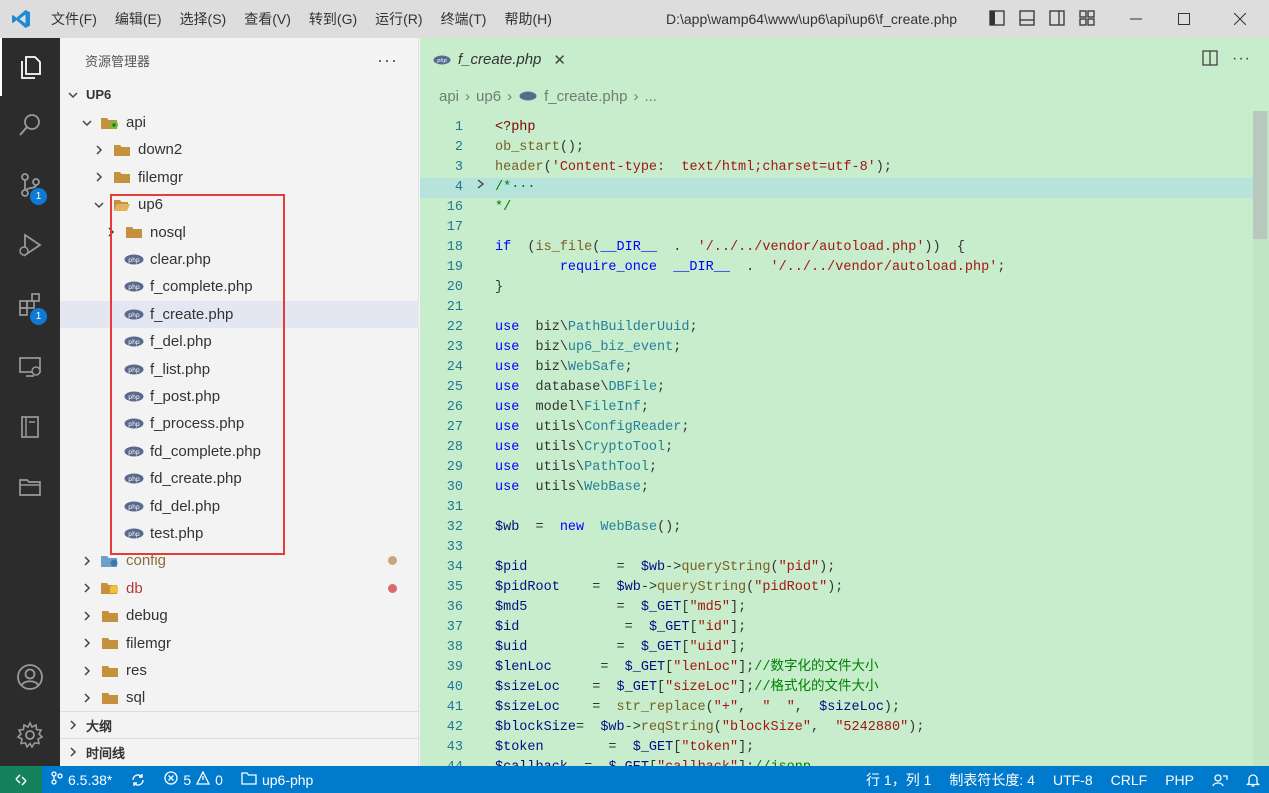 This screenshot has width=1269, height=793. I want to click on run-debug-icon, so click(30, 245).